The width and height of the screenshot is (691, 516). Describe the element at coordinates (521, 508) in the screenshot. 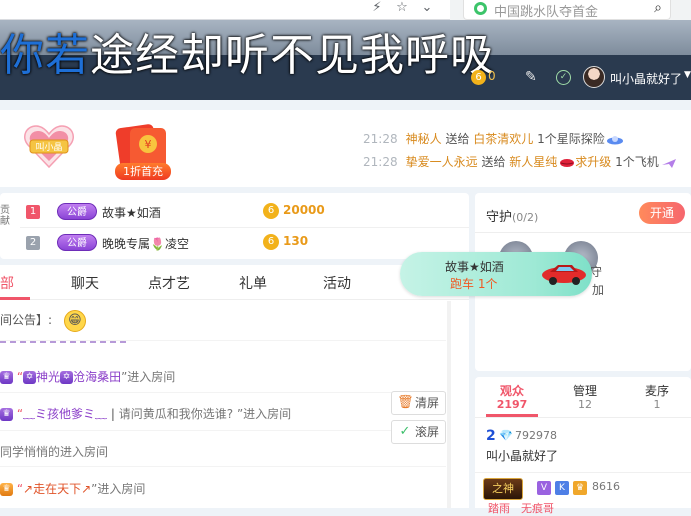

I see `viewer-name: 踏雨 无痕哥` at that location.